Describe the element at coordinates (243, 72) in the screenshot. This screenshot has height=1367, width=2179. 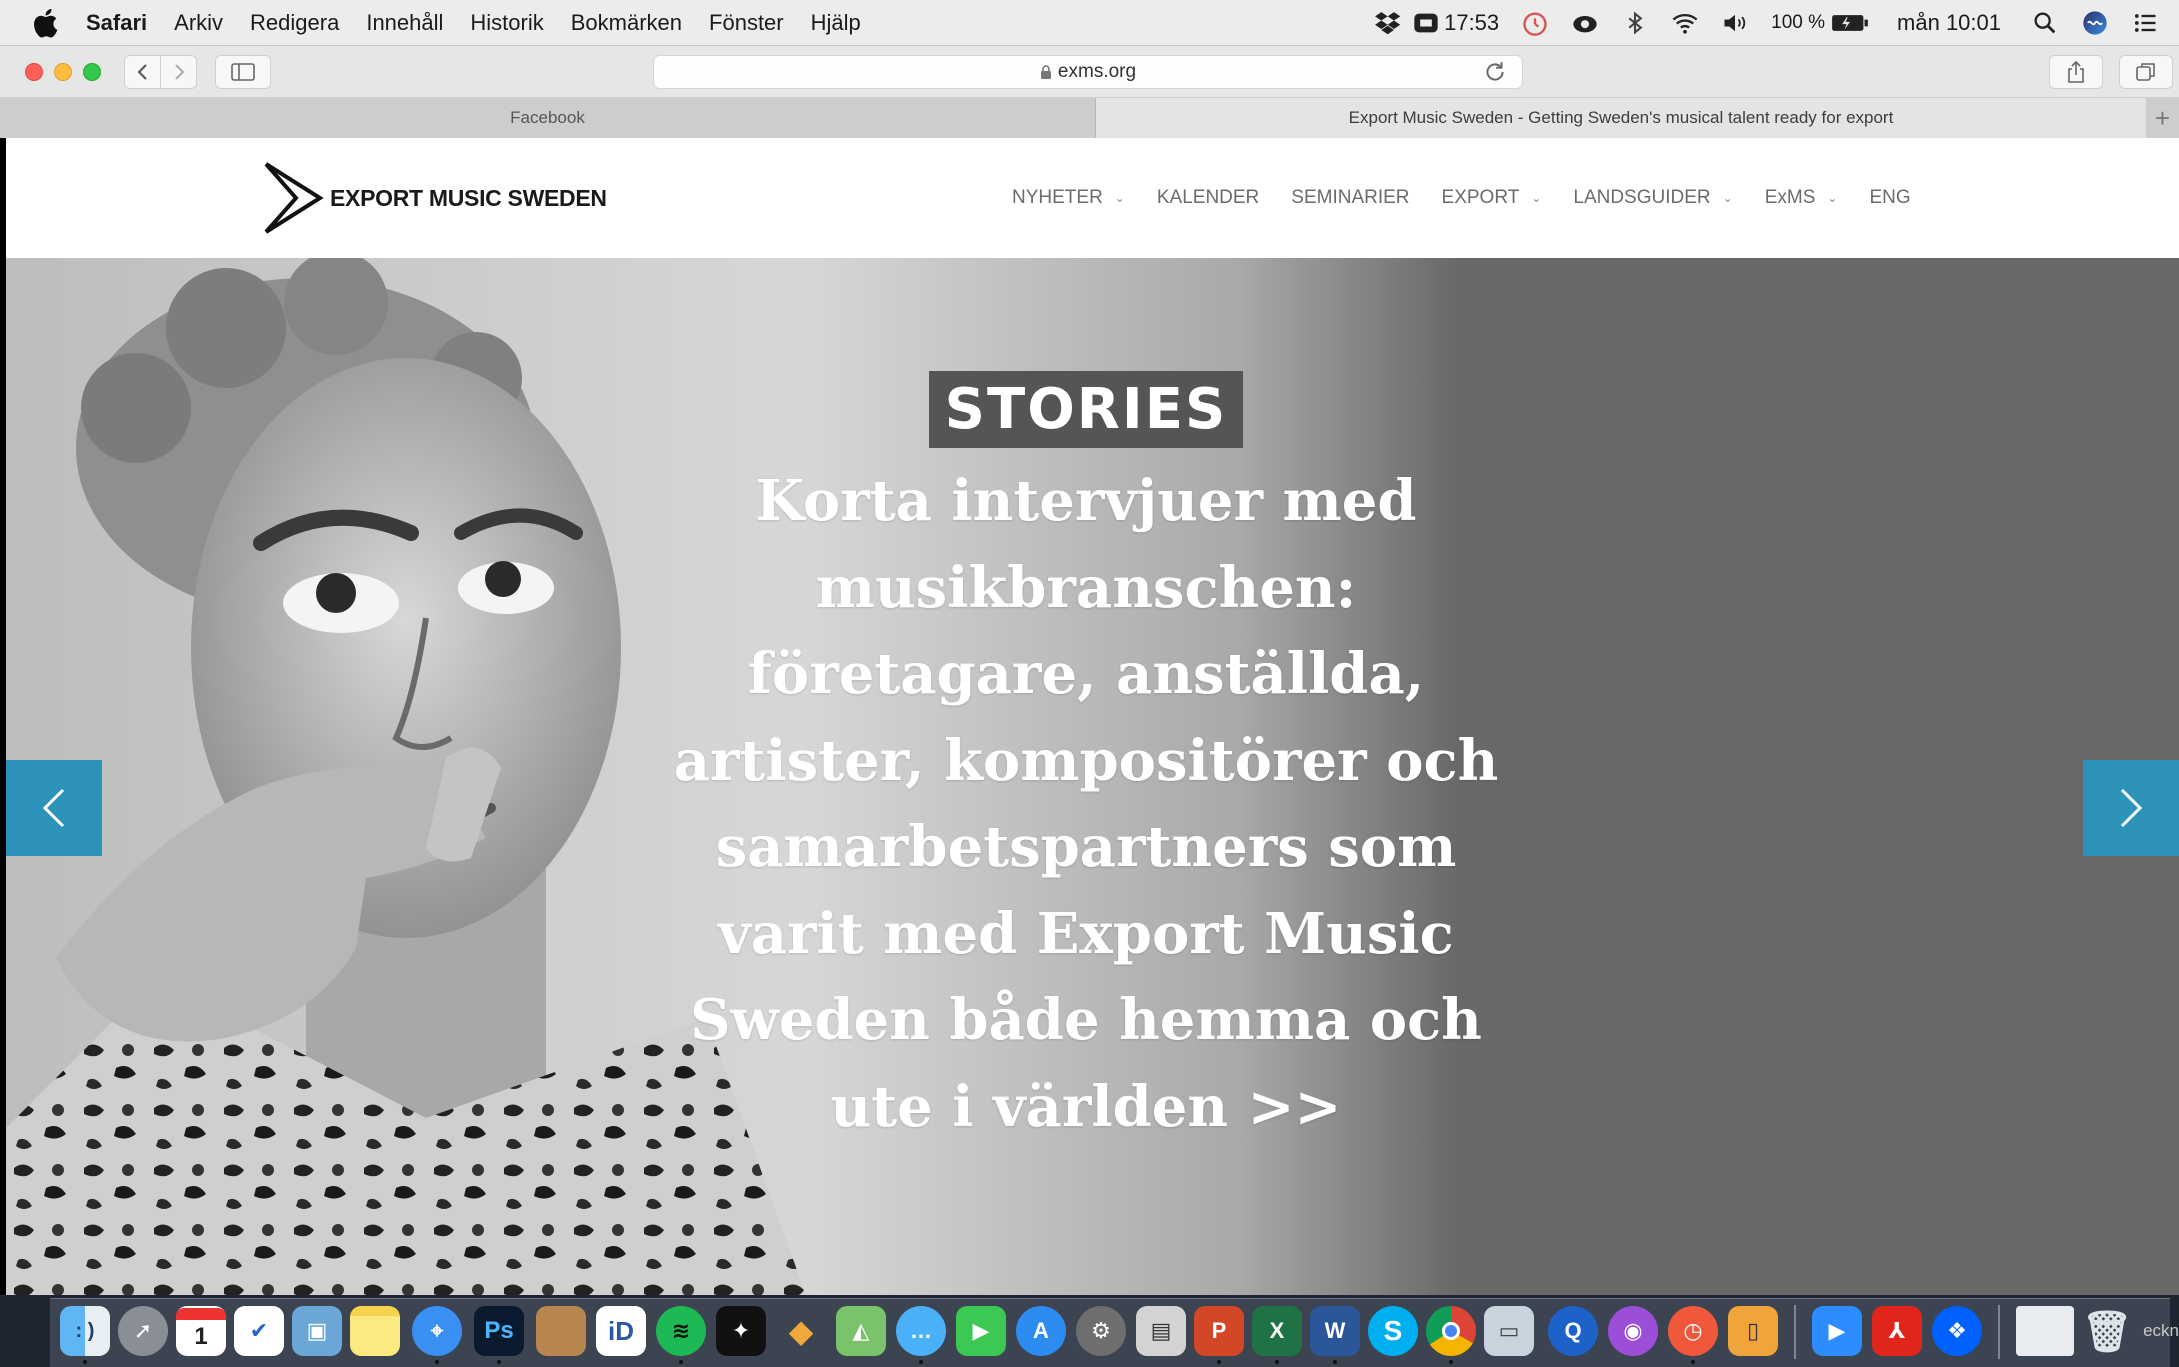
I see `sidebar-button` at that location.